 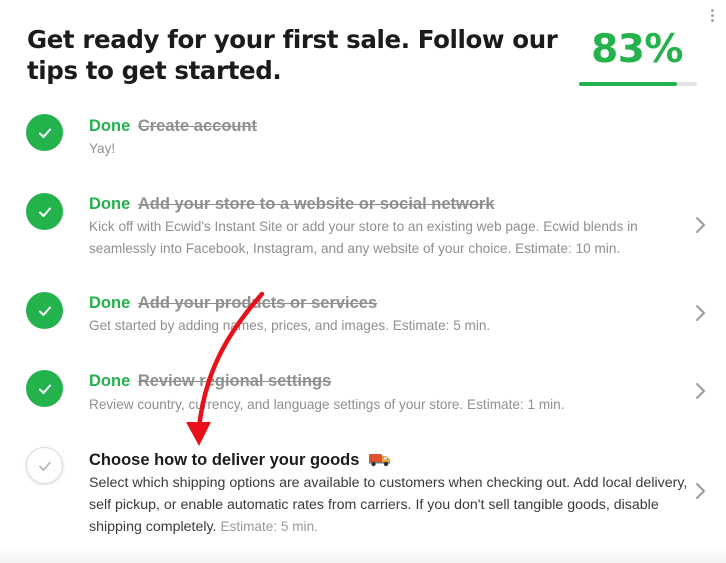 What do you see at coordinates (380, 459) in the screenshot?
I see `delivery-truck-icon` at bounding box center [380, 459].